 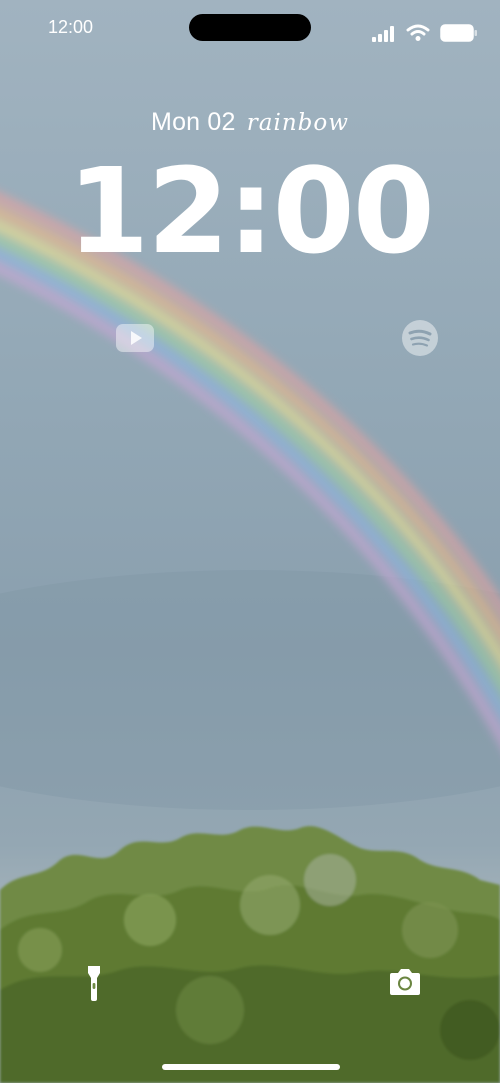 I want to click on status-bar: 12:00, so click(x=250, y=28).